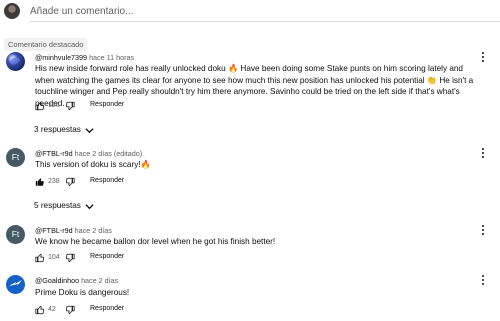 The image size is (500, 321). I want to click on view-replies-button: 5 respuestas, so click(64, 207).